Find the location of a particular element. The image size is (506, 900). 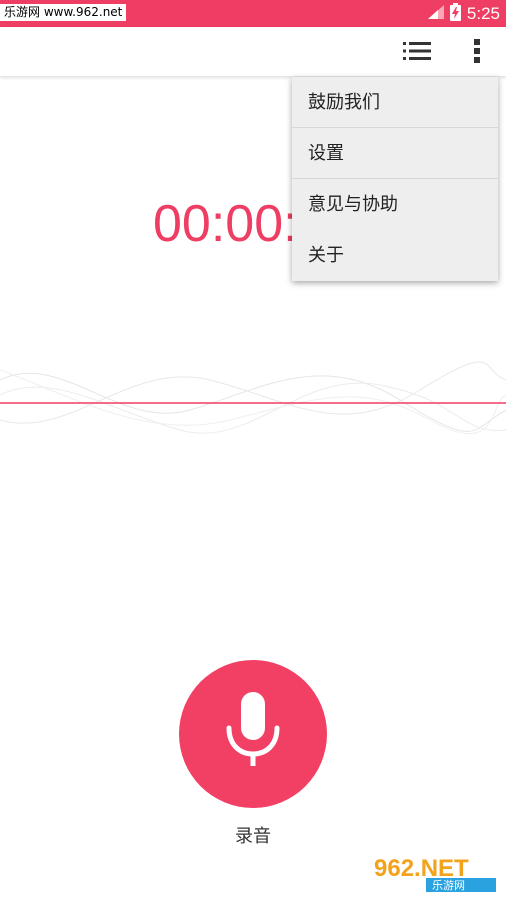

recordings-list-button is located at coordinates (417, 53).